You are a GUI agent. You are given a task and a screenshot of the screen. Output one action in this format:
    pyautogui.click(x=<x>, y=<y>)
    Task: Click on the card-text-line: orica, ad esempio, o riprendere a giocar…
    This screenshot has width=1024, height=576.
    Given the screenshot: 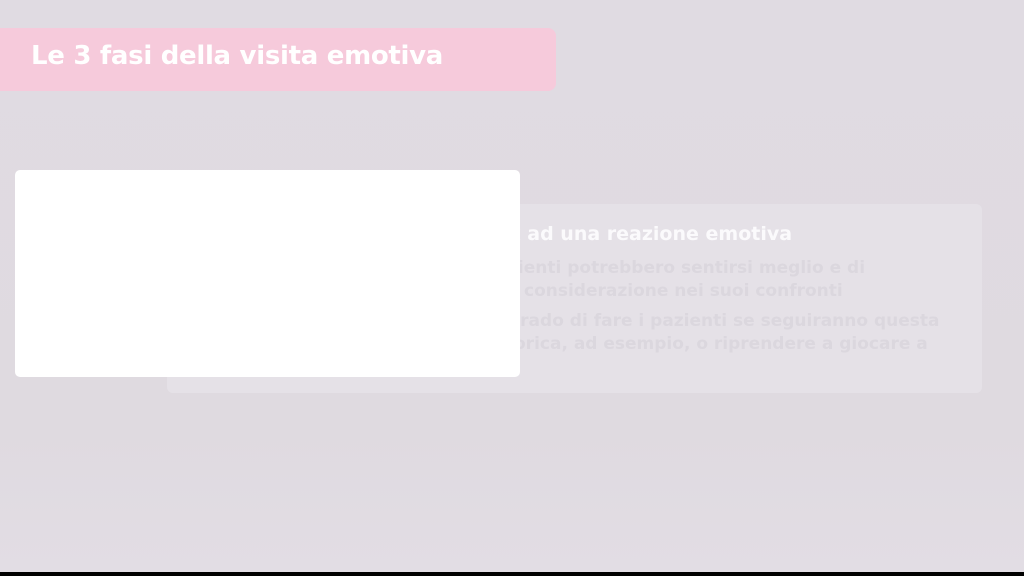 What is the action you would take?
    pyautogui.click(x=721, y=344)
    